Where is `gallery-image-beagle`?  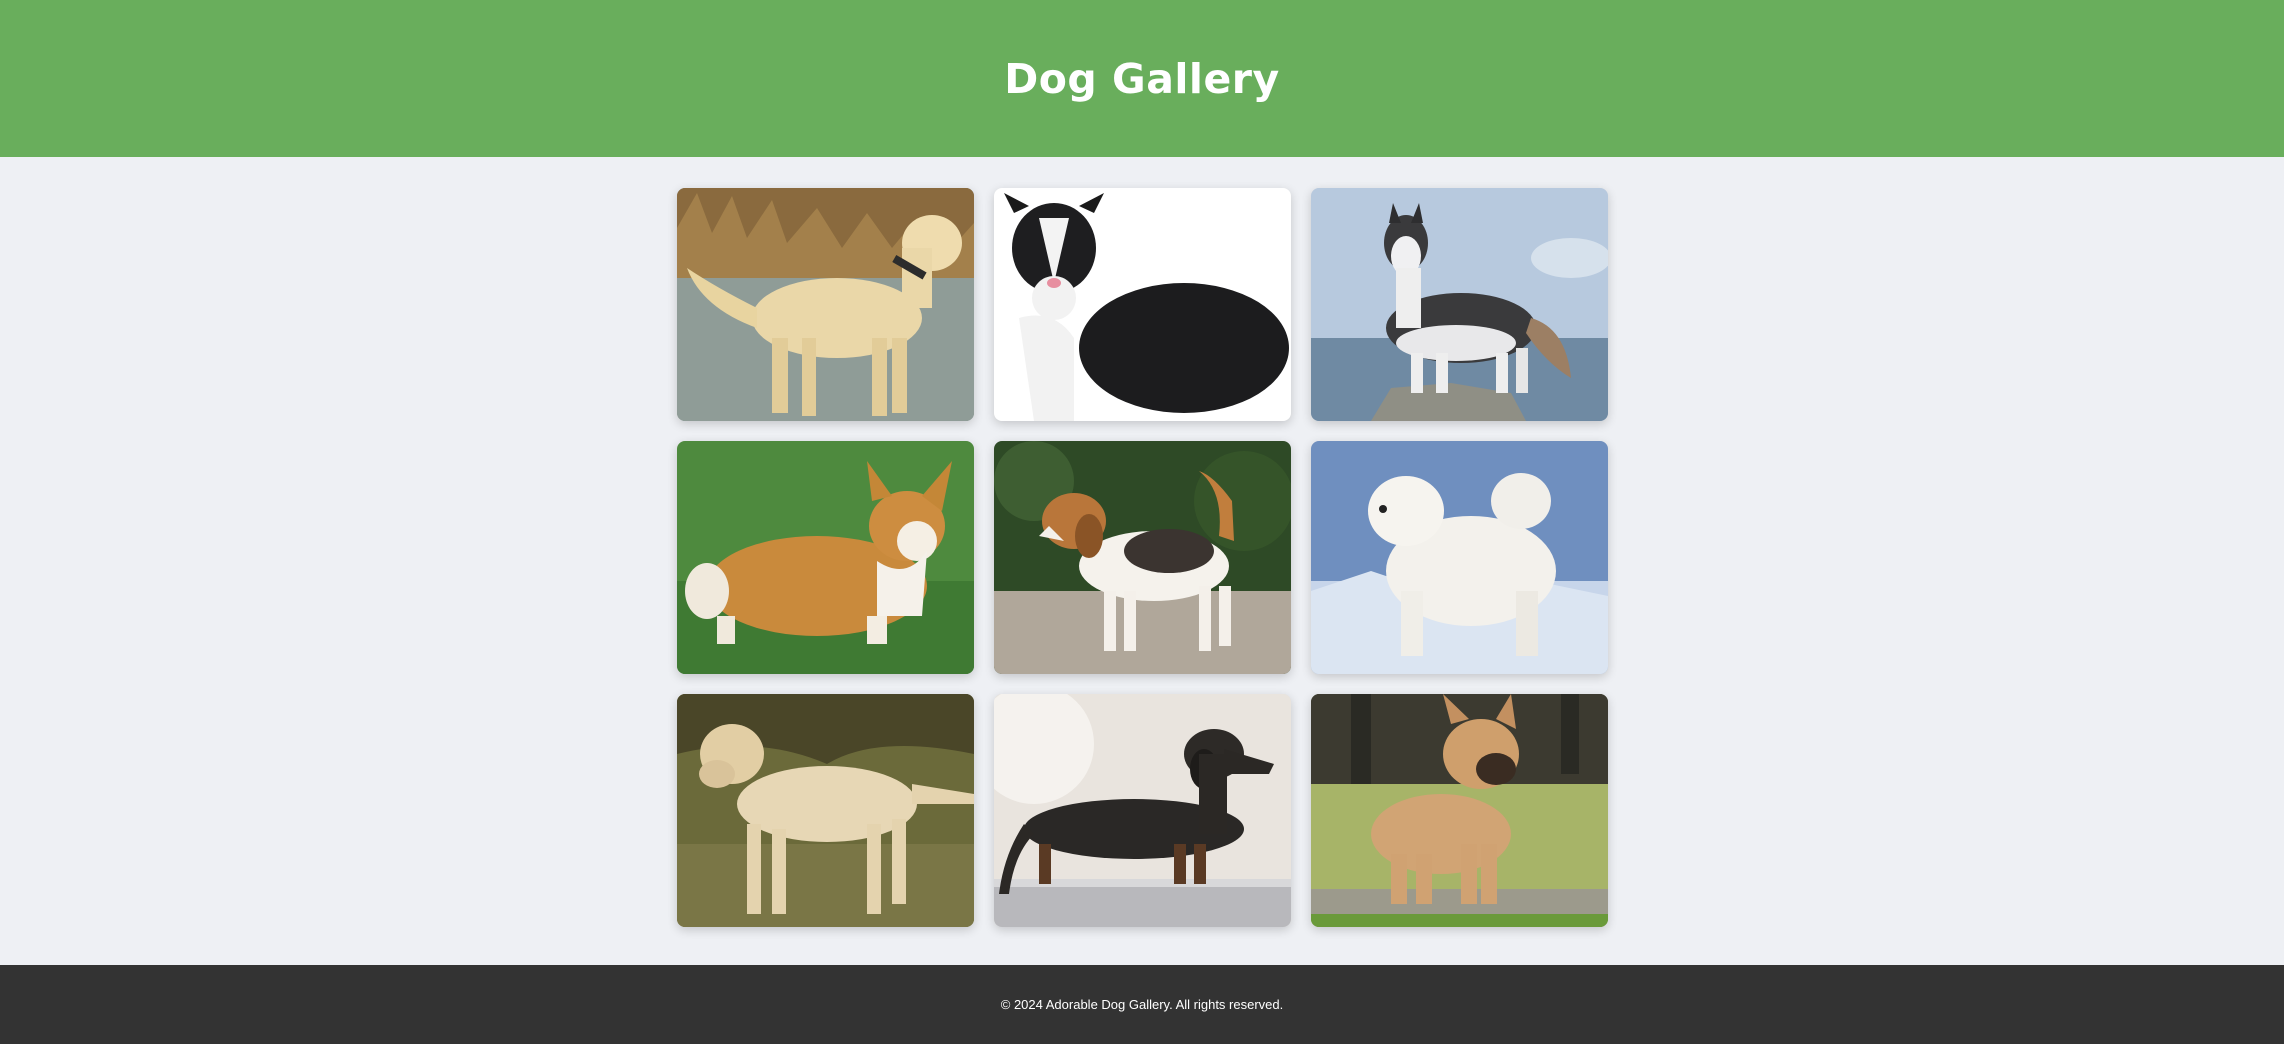 gallery-image-beagle is located at coordinates (1142, 557).